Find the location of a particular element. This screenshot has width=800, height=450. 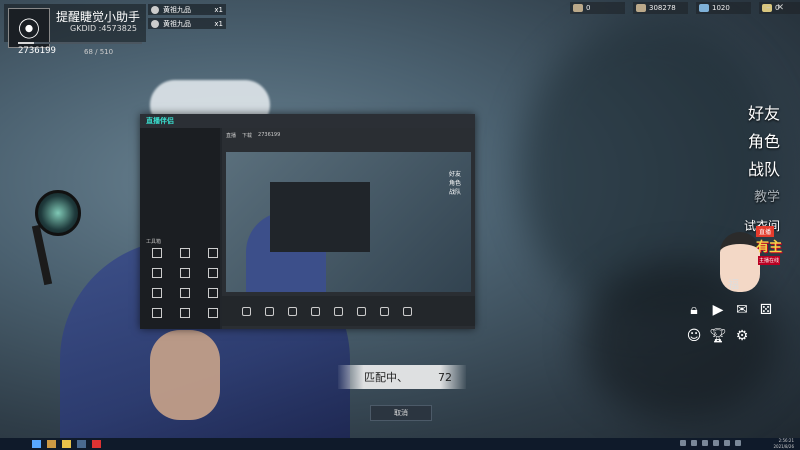

tool-grid is located at coordinates (185, 283).